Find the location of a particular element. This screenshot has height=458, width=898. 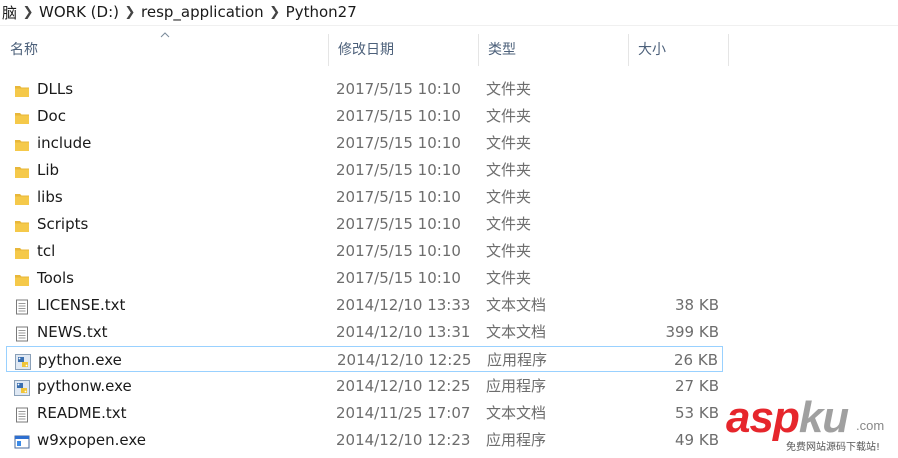

file-name: python.exe is located at coordinates (80, 360).